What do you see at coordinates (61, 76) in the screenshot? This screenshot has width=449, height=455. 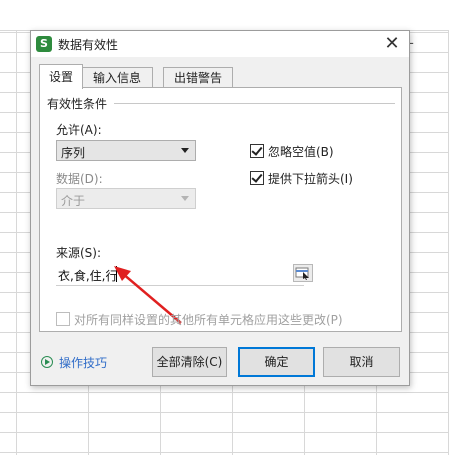 I see `tab-settings: 设置` at bounding box center [61, 76].